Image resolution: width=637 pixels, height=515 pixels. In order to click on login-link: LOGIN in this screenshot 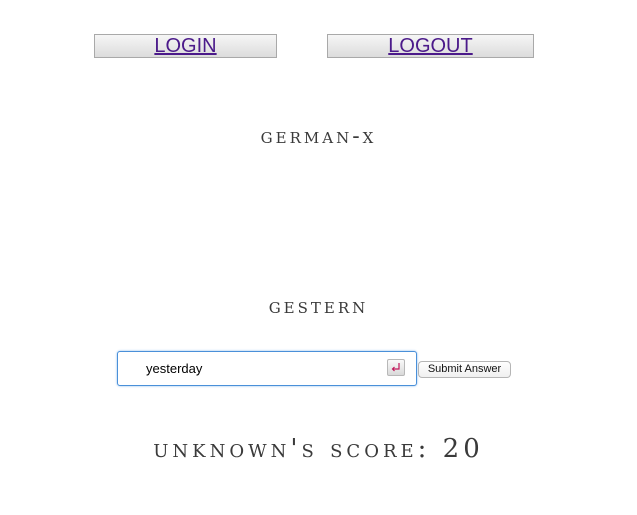, I will do `click(185, 46)`.